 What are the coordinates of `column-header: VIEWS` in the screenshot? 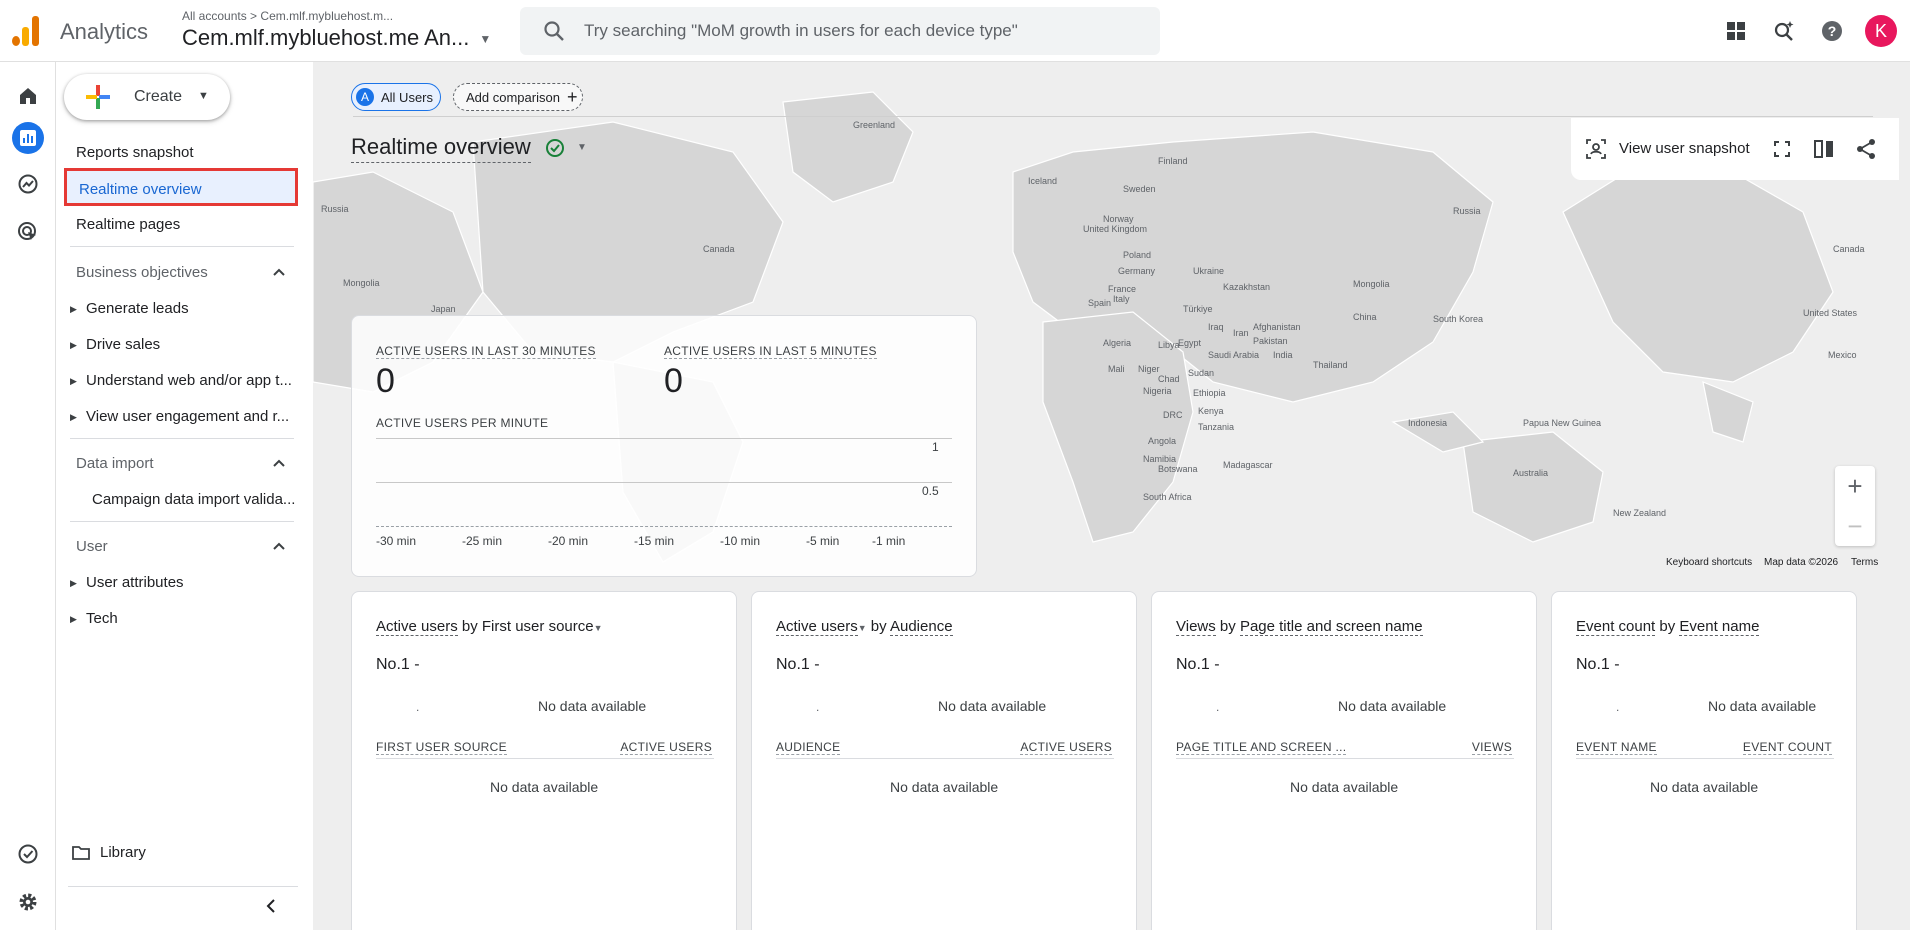 It's located at (1491, 747).